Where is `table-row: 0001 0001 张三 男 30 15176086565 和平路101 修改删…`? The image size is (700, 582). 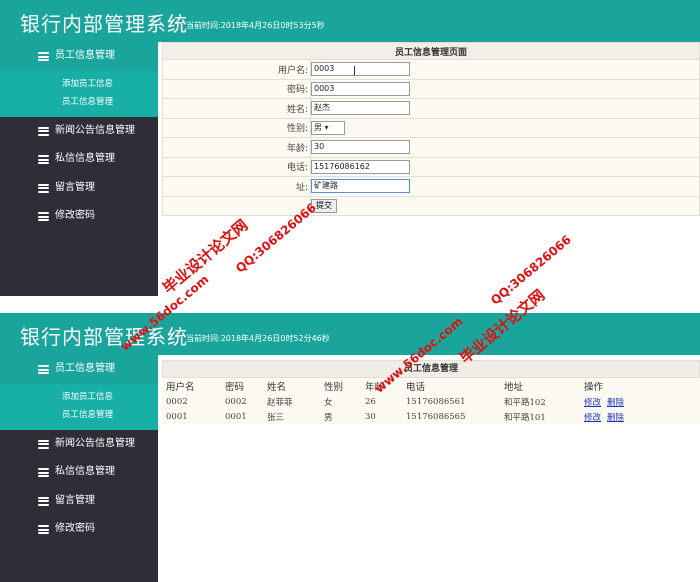
table-row: 0001 0001 张三 男 30 15176086565 和平路101 修改删… is located at coordinates (431, 416).